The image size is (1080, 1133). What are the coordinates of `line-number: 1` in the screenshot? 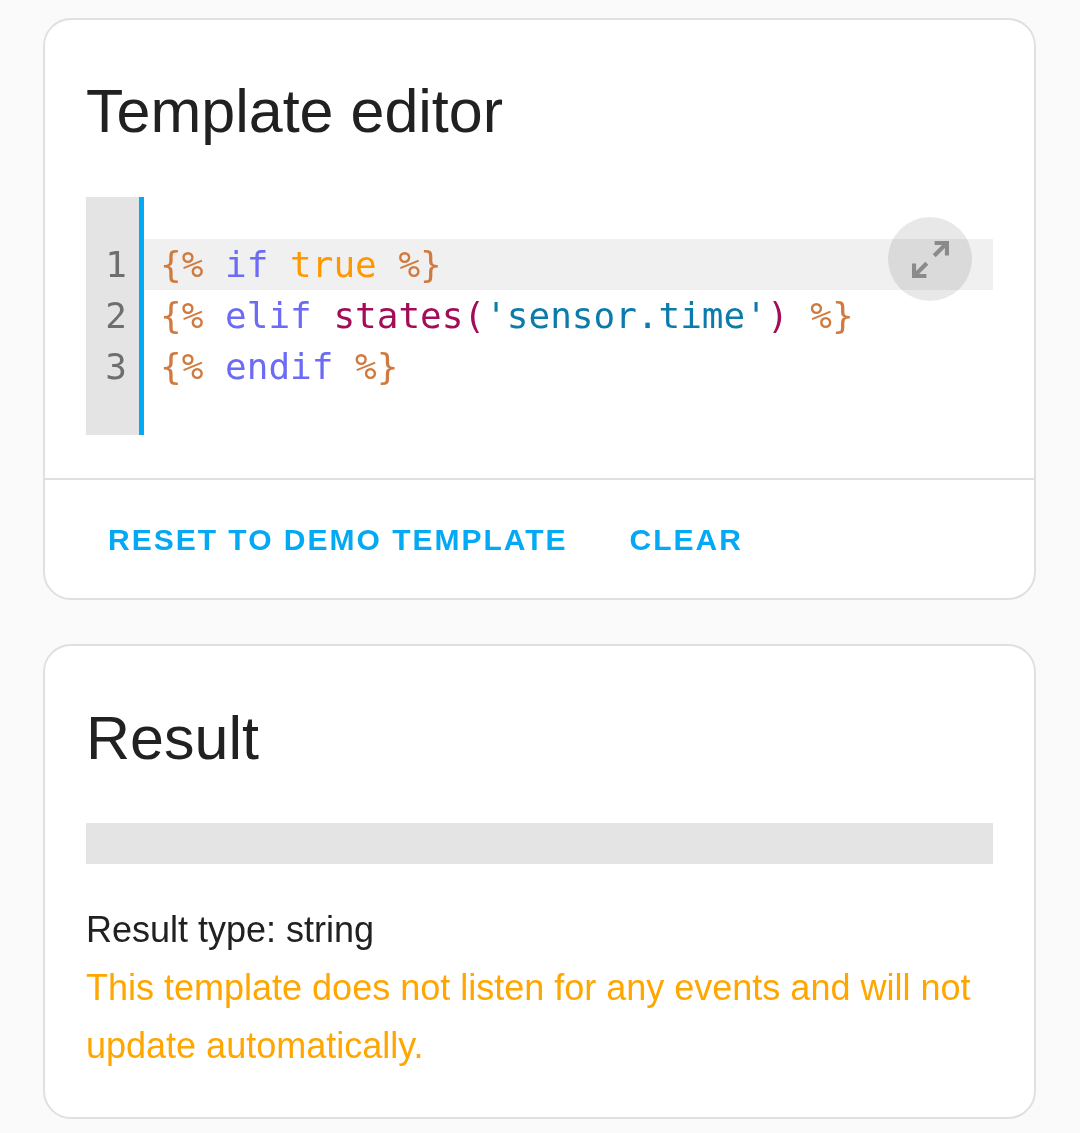 It's located at (116, 265).